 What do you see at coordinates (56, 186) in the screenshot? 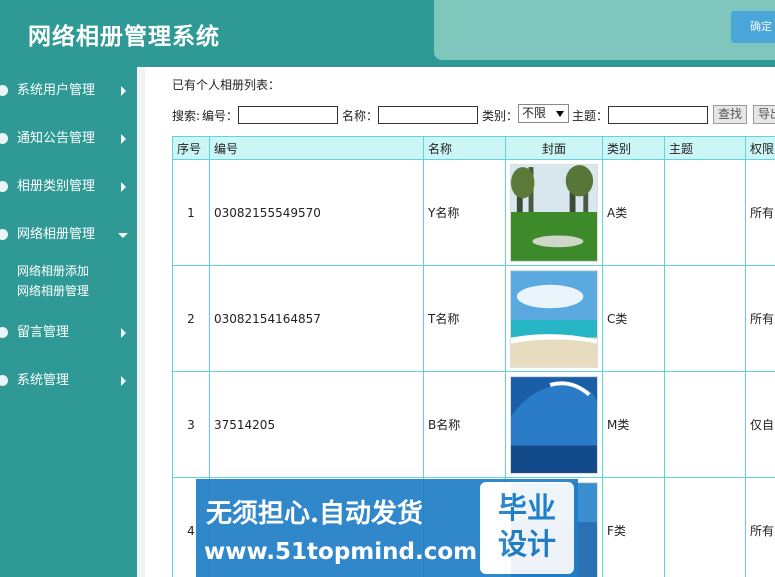
I see `sidebar-item-label: 相册类别管理` at bounding box center [56, 186].